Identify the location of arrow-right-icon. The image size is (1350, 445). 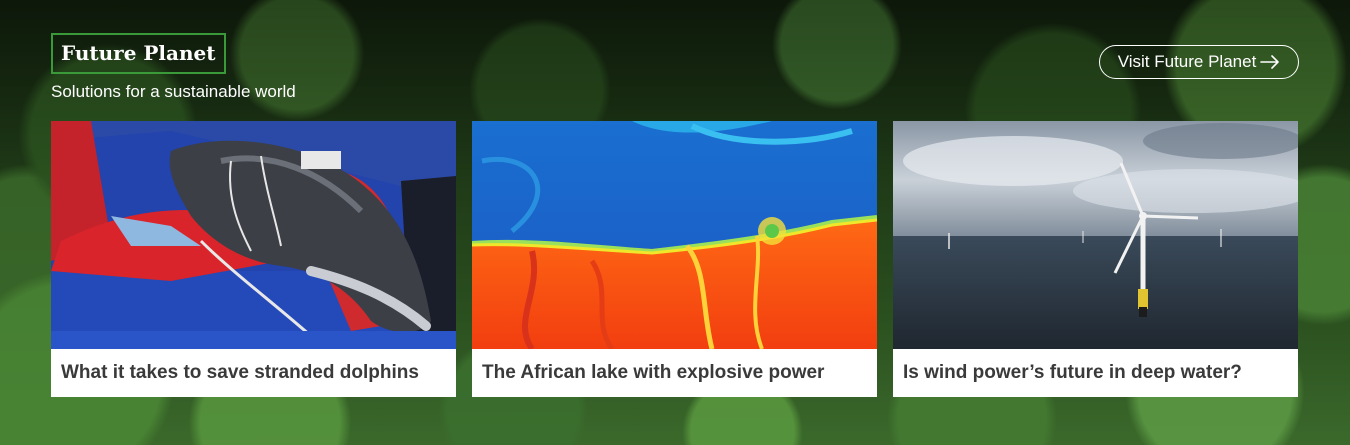
(1270, 62).